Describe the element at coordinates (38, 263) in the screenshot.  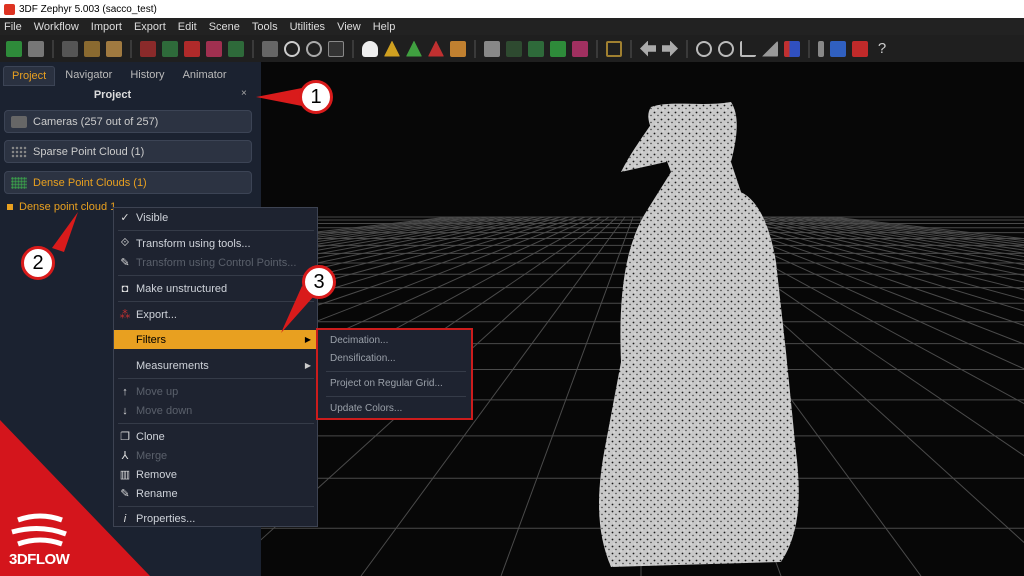
I see `callout-2: 2` at that location.